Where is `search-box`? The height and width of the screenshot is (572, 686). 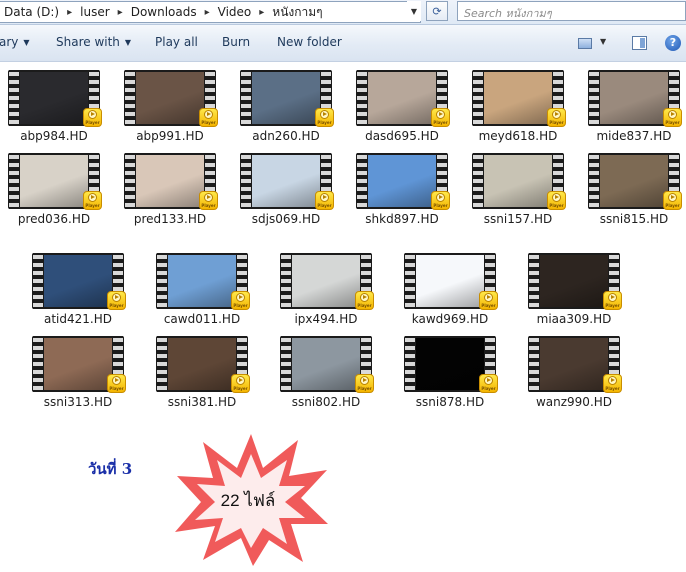
search-box is located at coordinates (571, 12).